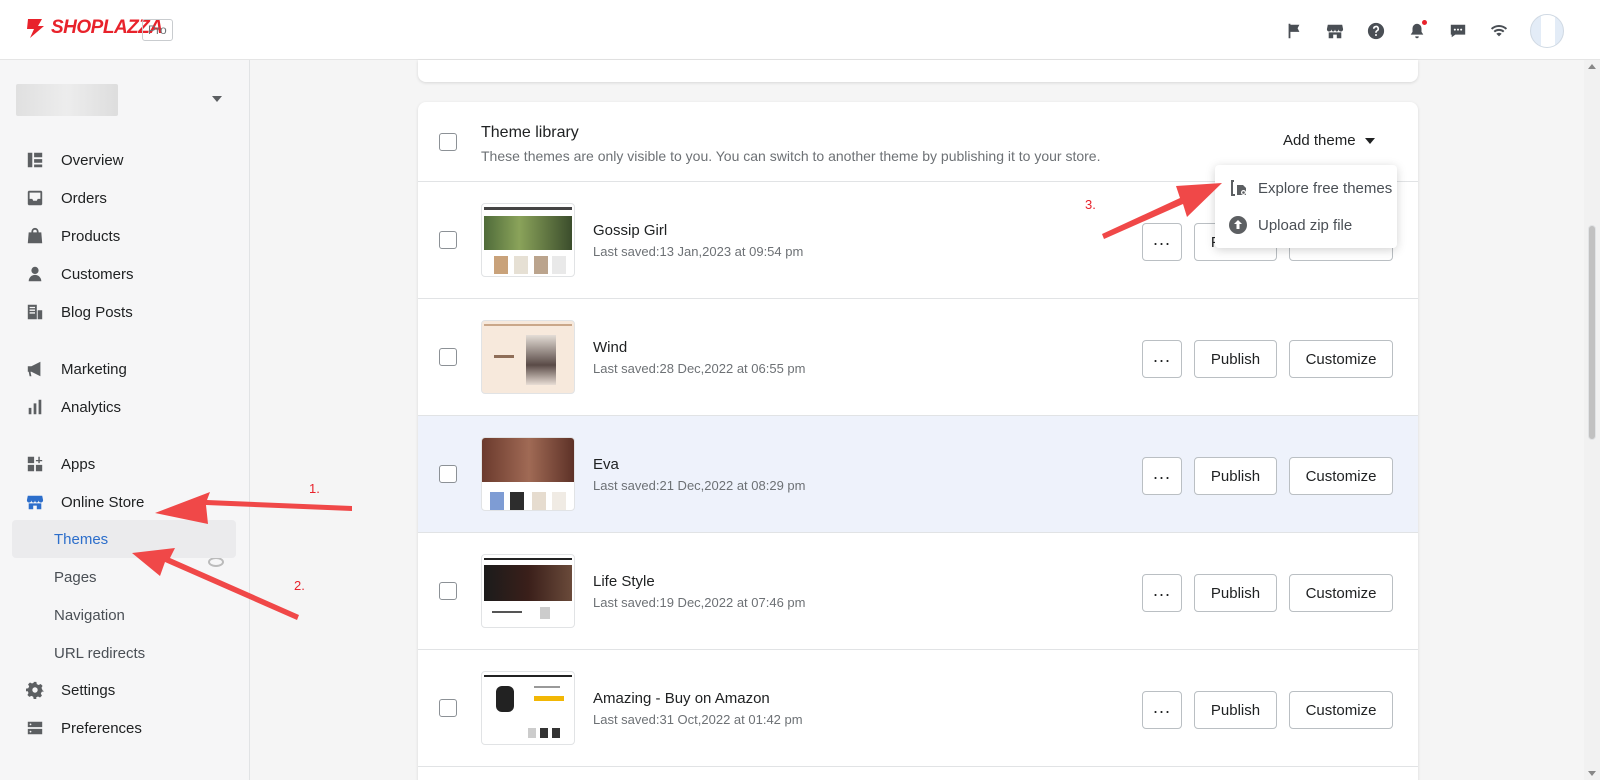 Image resolution: width=1600 pixels, height=780 pixels. What do you see at coordinates (1499, 31) in the screenshot?
I see `wifi-icon` at bounding box center [1499, 31].